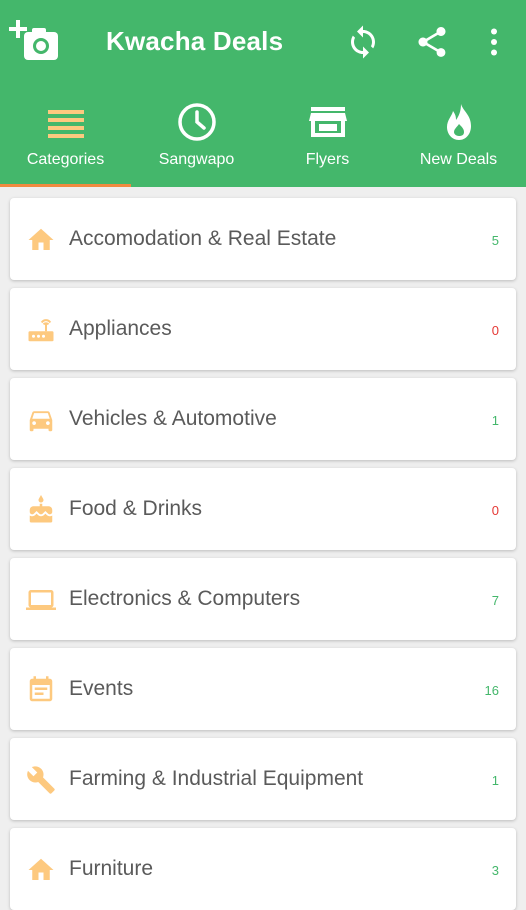 The width and height of the screenshot is (526, 910). What do you see at coordinates (459, 122) in the screenshot?
I see `flame-icon` at bounding box center [459, 122].